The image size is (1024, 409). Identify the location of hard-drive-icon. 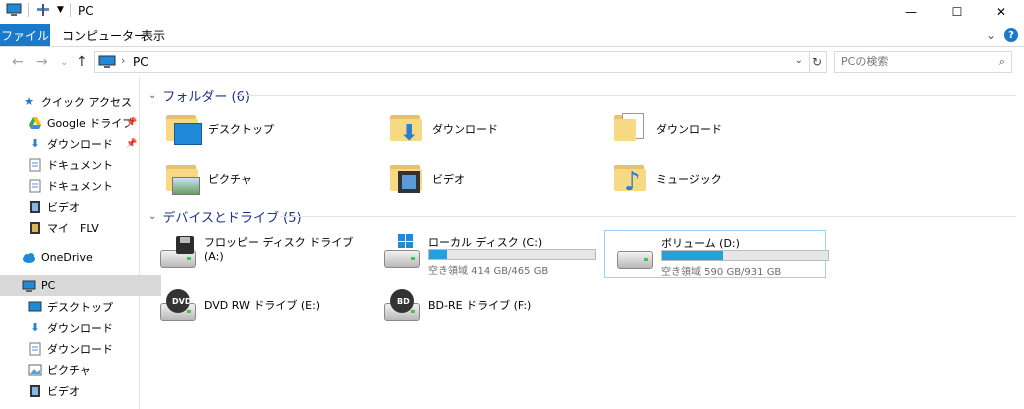
(635, 255).